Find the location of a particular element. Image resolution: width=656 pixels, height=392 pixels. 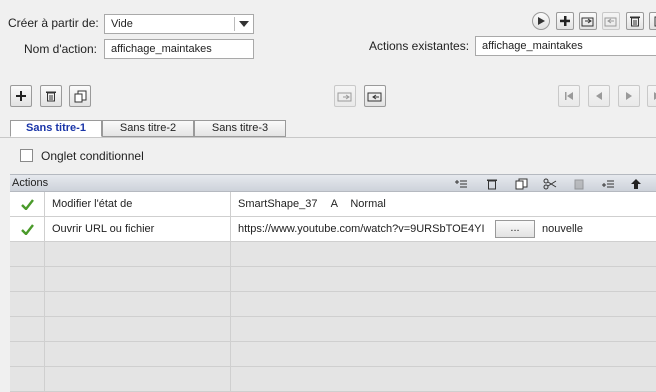

insert-below-icon is located at coordinates (608, 184).